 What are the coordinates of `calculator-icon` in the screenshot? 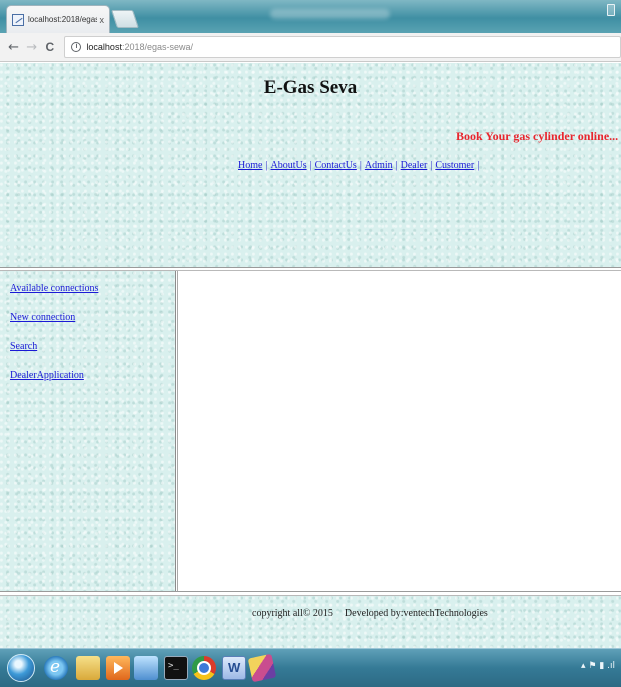 It's located at (146, 668).